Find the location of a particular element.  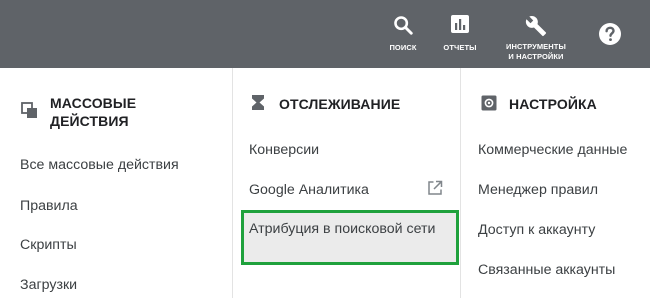

wrench-icon is located at coordinates (536, 26).